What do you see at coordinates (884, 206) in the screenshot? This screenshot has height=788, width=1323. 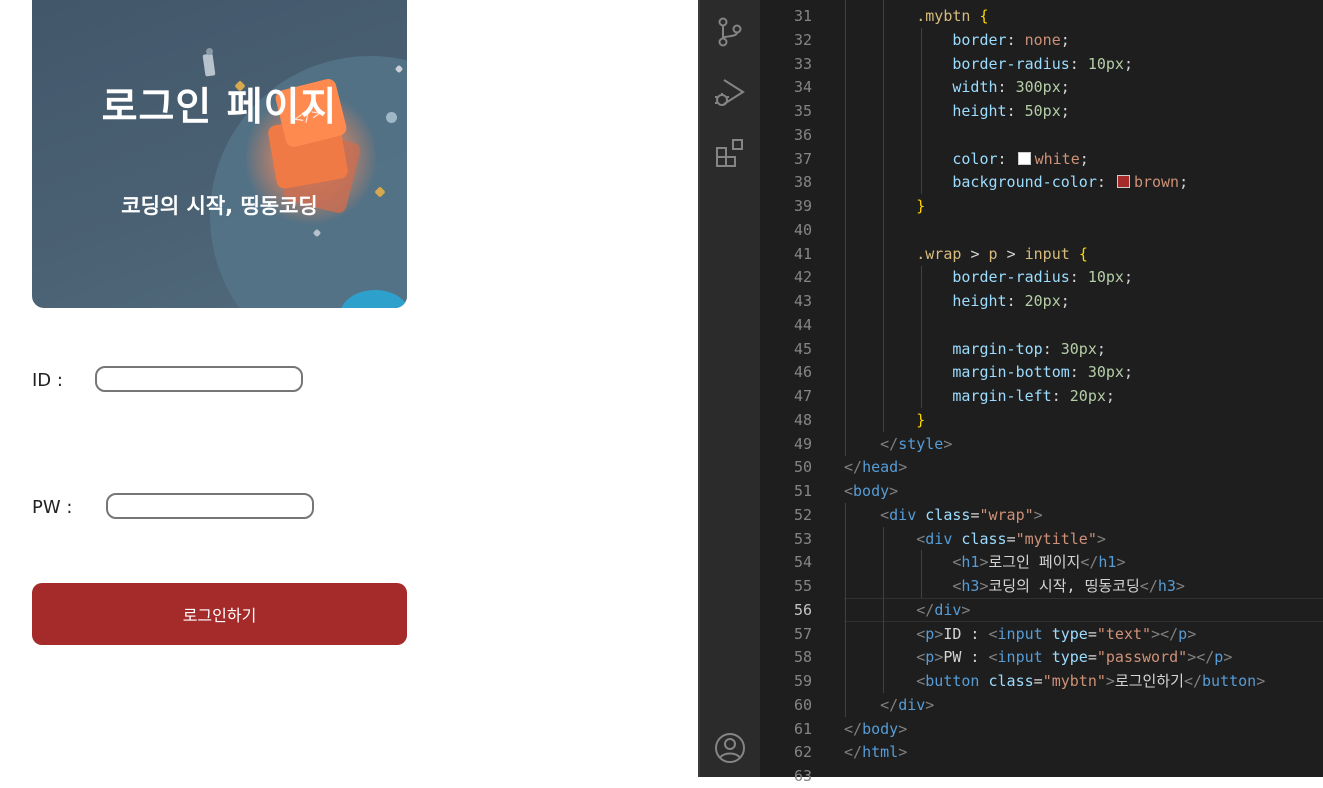 I see `code-line: }` at bounding box center [884, 206].